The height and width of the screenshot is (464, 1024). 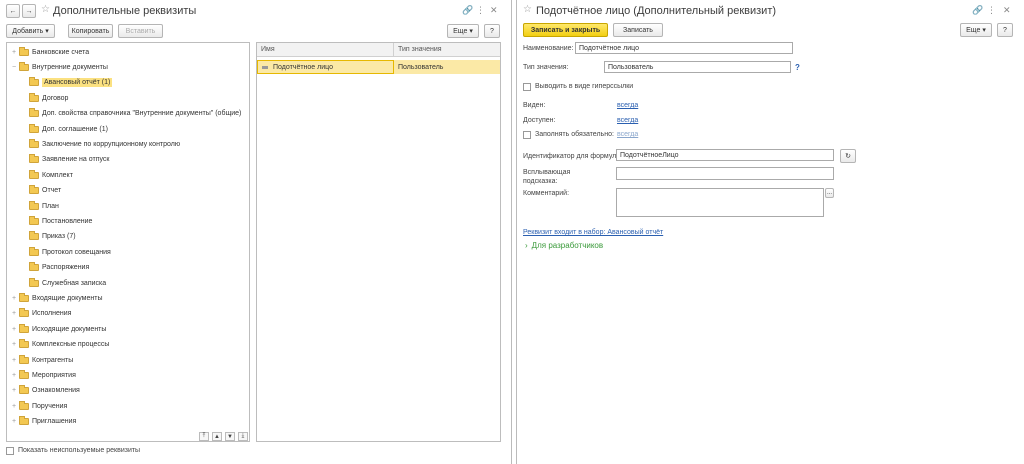 I want to click on scroll-up-button: ▲, so click(x=217, y=436).